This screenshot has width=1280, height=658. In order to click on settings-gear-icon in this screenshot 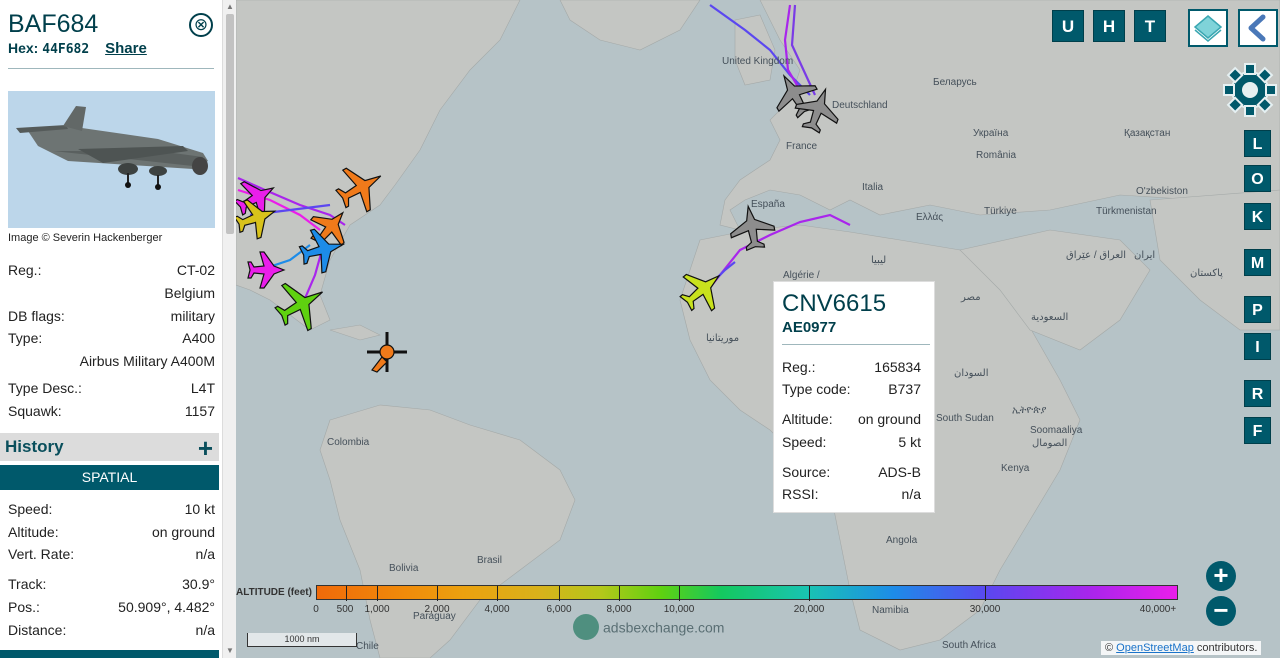, I will do `click(1250, 90)`.